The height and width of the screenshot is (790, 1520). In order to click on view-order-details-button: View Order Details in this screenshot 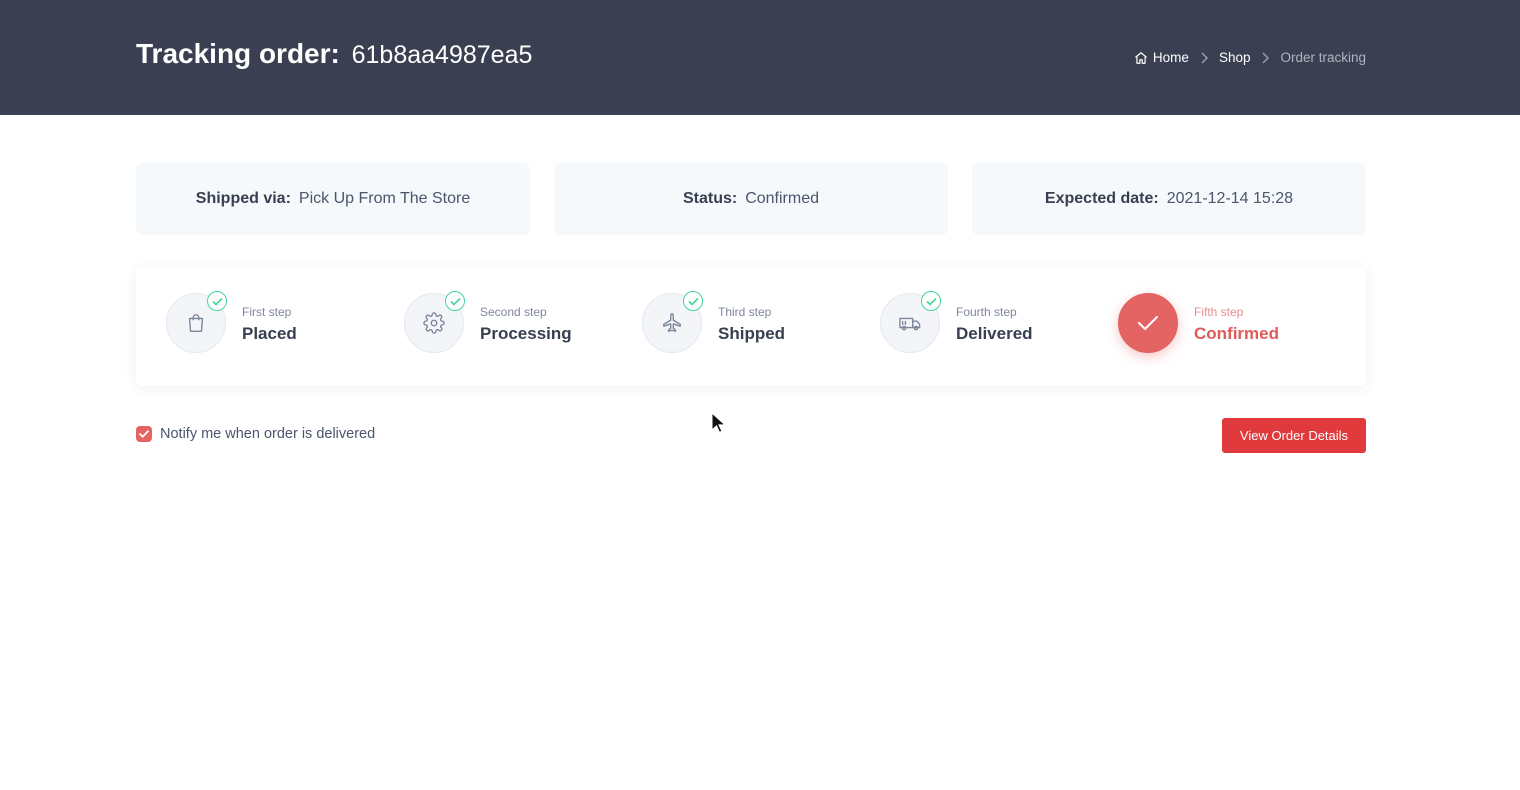, I will do `click(1294, 435)`.